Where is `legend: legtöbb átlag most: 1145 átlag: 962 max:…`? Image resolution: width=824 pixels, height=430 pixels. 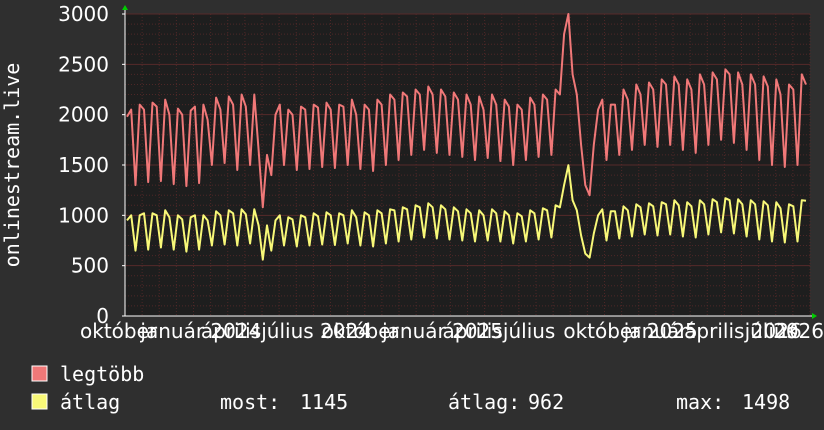
legend: legtöbb átlag most: 1145 átlag: 962 max:… is located at coordinates (410, 388).